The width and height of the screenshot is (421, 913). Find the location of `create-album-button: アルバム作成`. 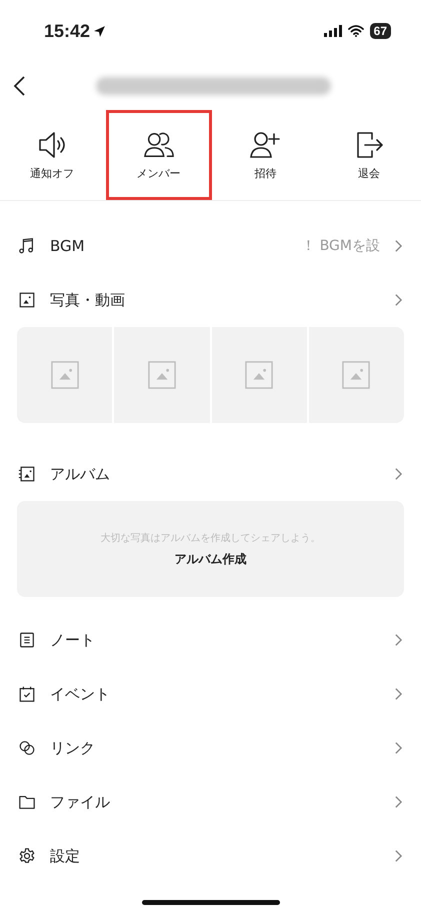

create-album-button: アルバム作成 is located at coordinates (210, 559).